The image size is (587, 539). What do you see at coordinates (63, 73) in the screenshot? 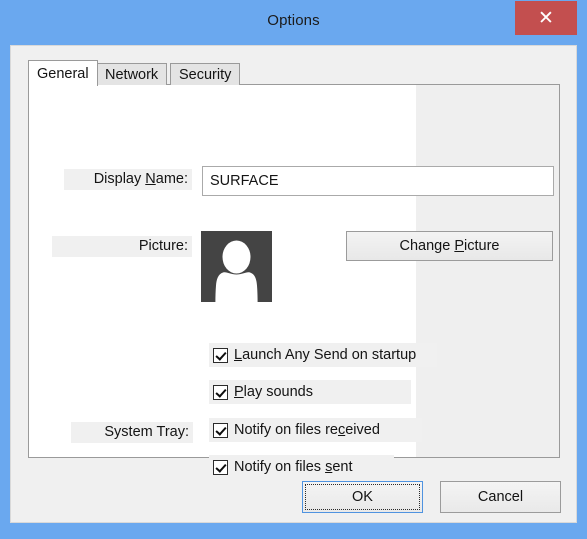
I see `tab-general: General` at bounding box center [63, 73].